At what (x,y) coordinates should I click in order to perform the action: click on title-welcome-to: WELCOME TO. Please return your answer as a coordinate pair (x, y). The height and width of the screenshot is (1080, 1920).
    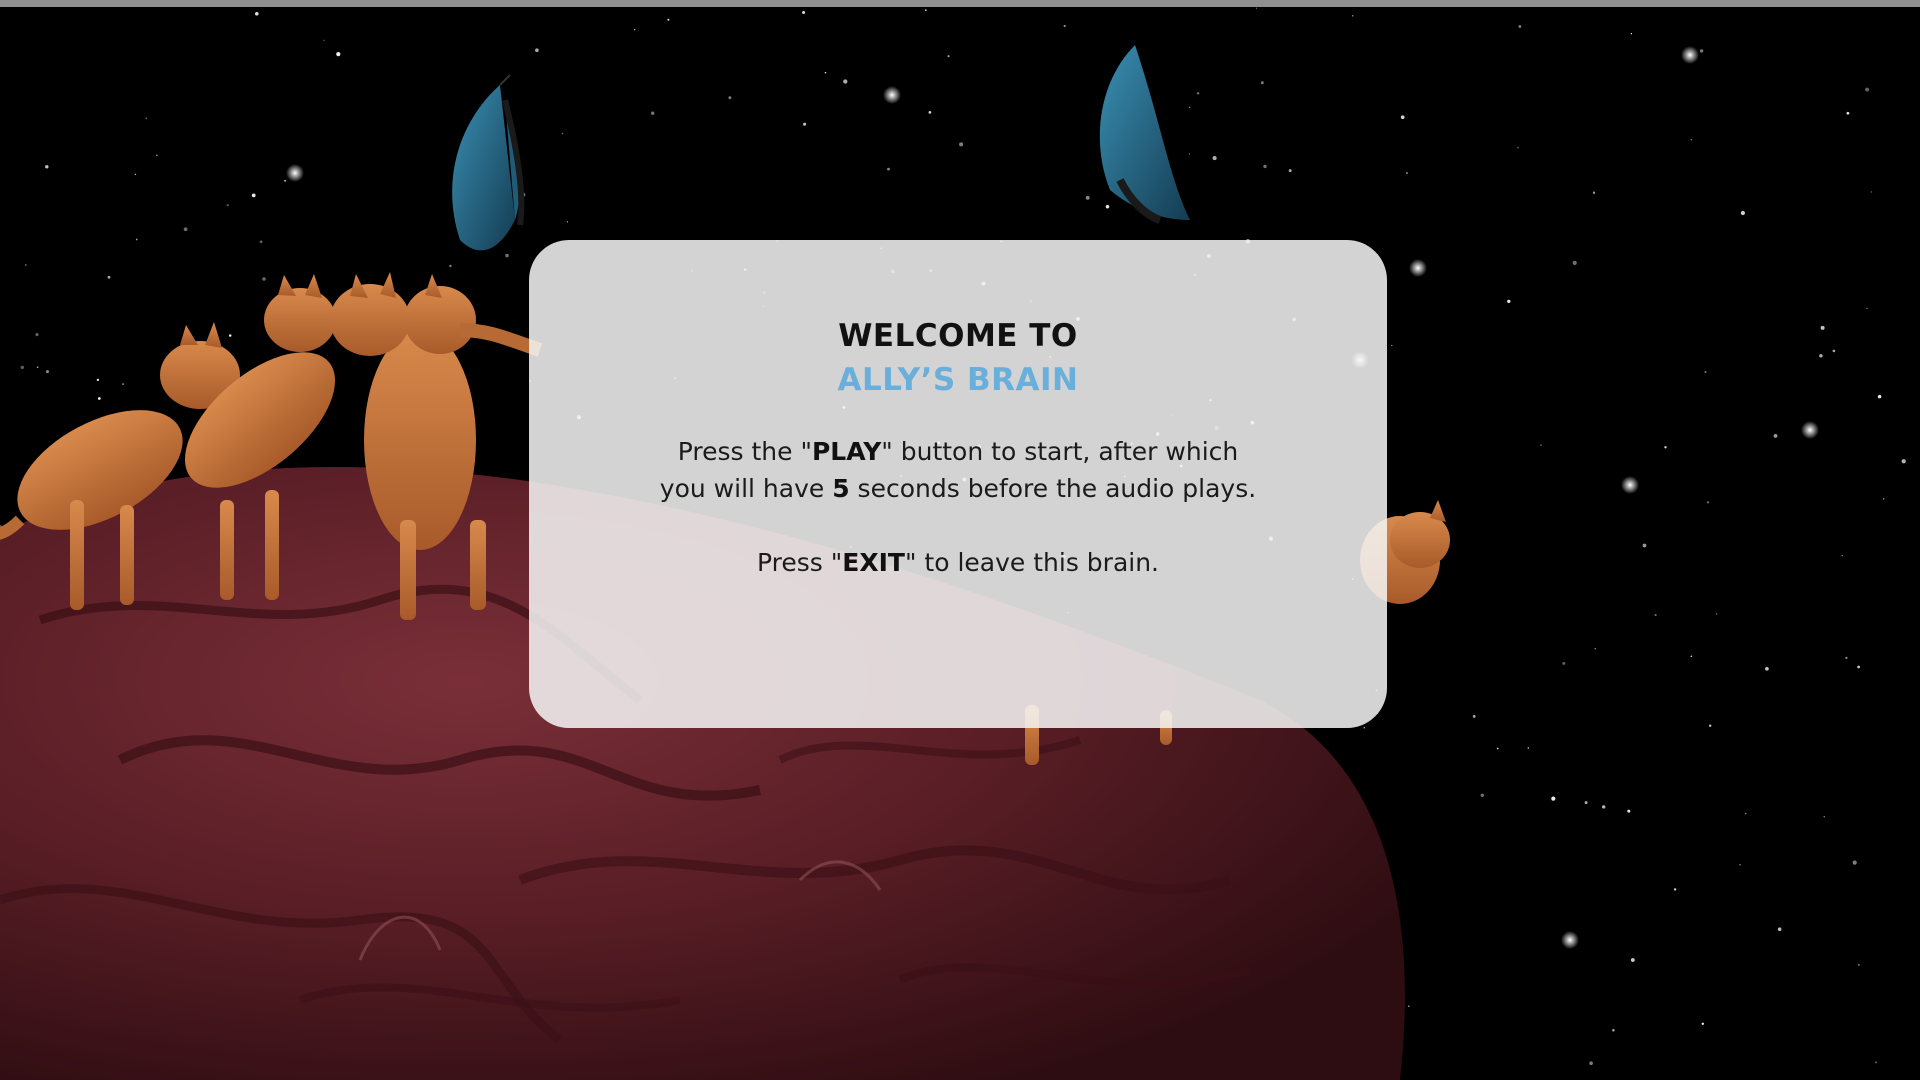
    Looking at the image, I should click on (958, 336).